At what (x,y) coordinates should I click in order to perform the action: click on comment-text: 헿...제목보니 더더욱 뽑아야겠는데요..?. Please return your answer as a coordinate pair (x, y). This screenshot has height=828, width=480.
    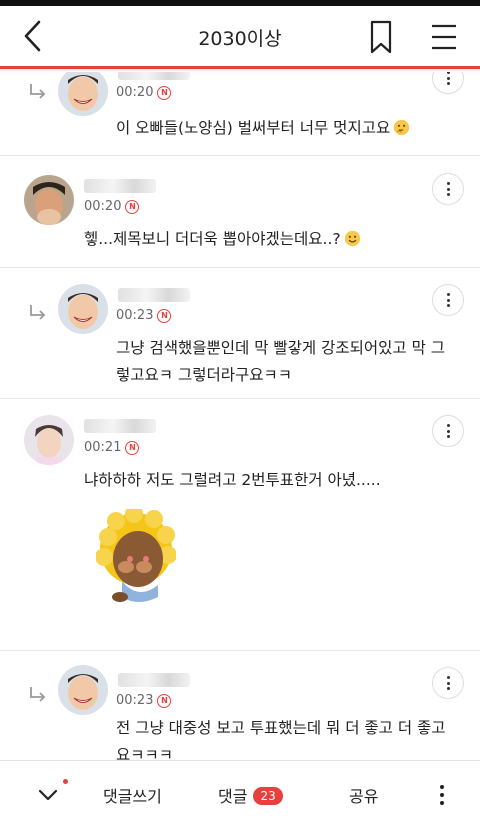
    Looking at the image, I should click on (212, 239).